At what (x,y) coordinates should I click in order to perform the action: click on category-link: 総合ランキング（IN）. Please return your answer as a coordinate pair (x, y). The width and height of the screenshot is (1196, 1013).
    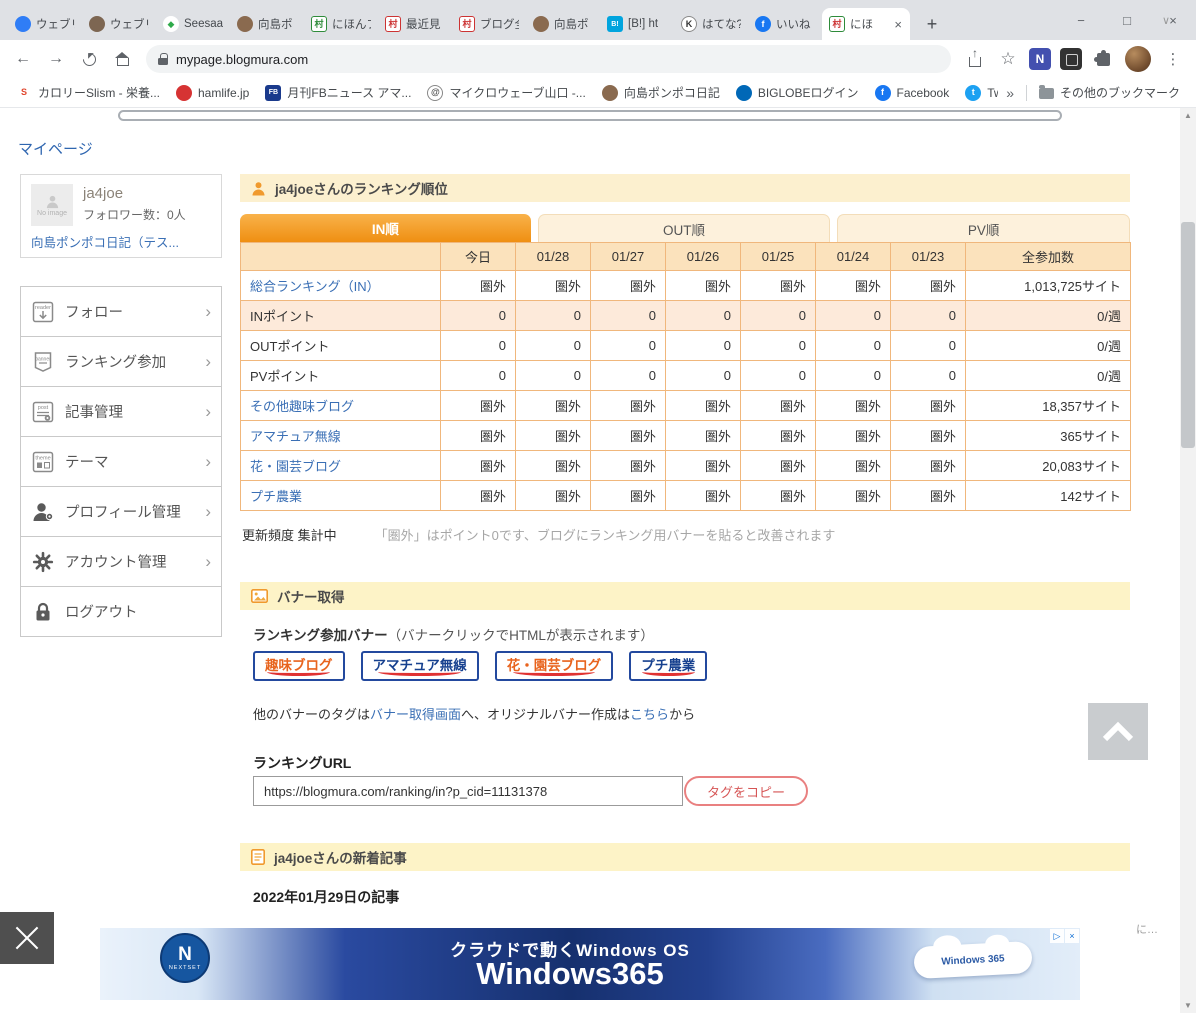
    Looking at the image, I should click on (315, 286).